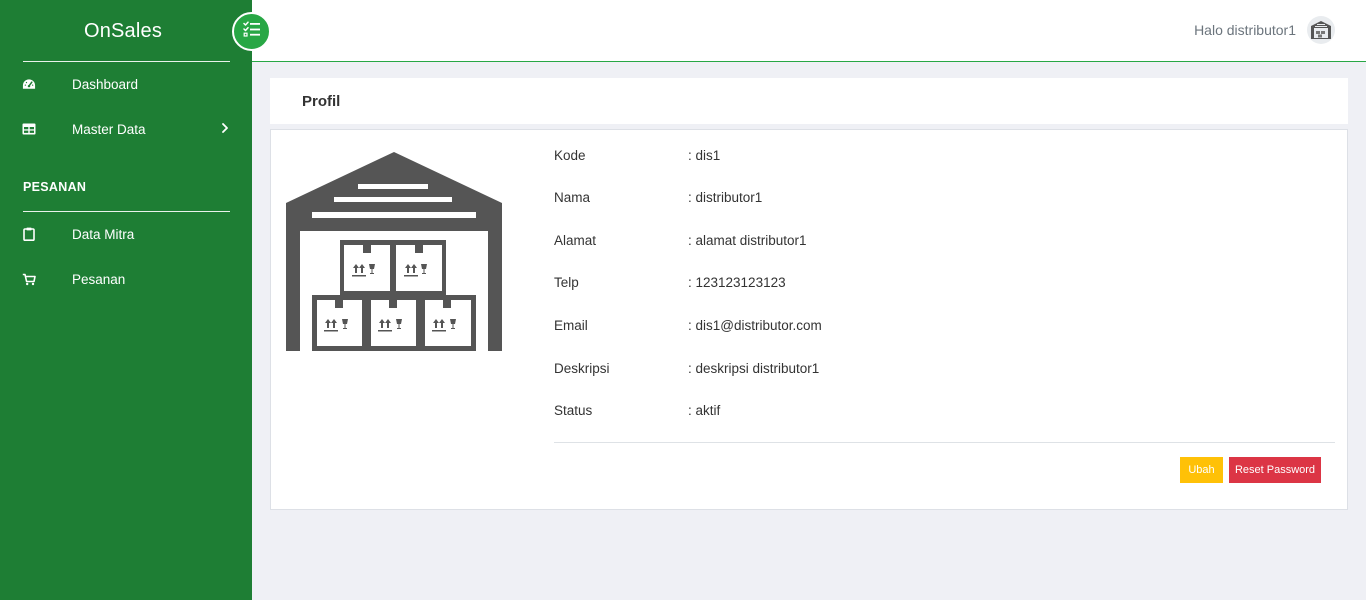 This screenshot has height=600, width=1366. What do you see at coordinates (29, 279) in the screenshot?
I see `cart-icon` at bounding box center [29, 279].